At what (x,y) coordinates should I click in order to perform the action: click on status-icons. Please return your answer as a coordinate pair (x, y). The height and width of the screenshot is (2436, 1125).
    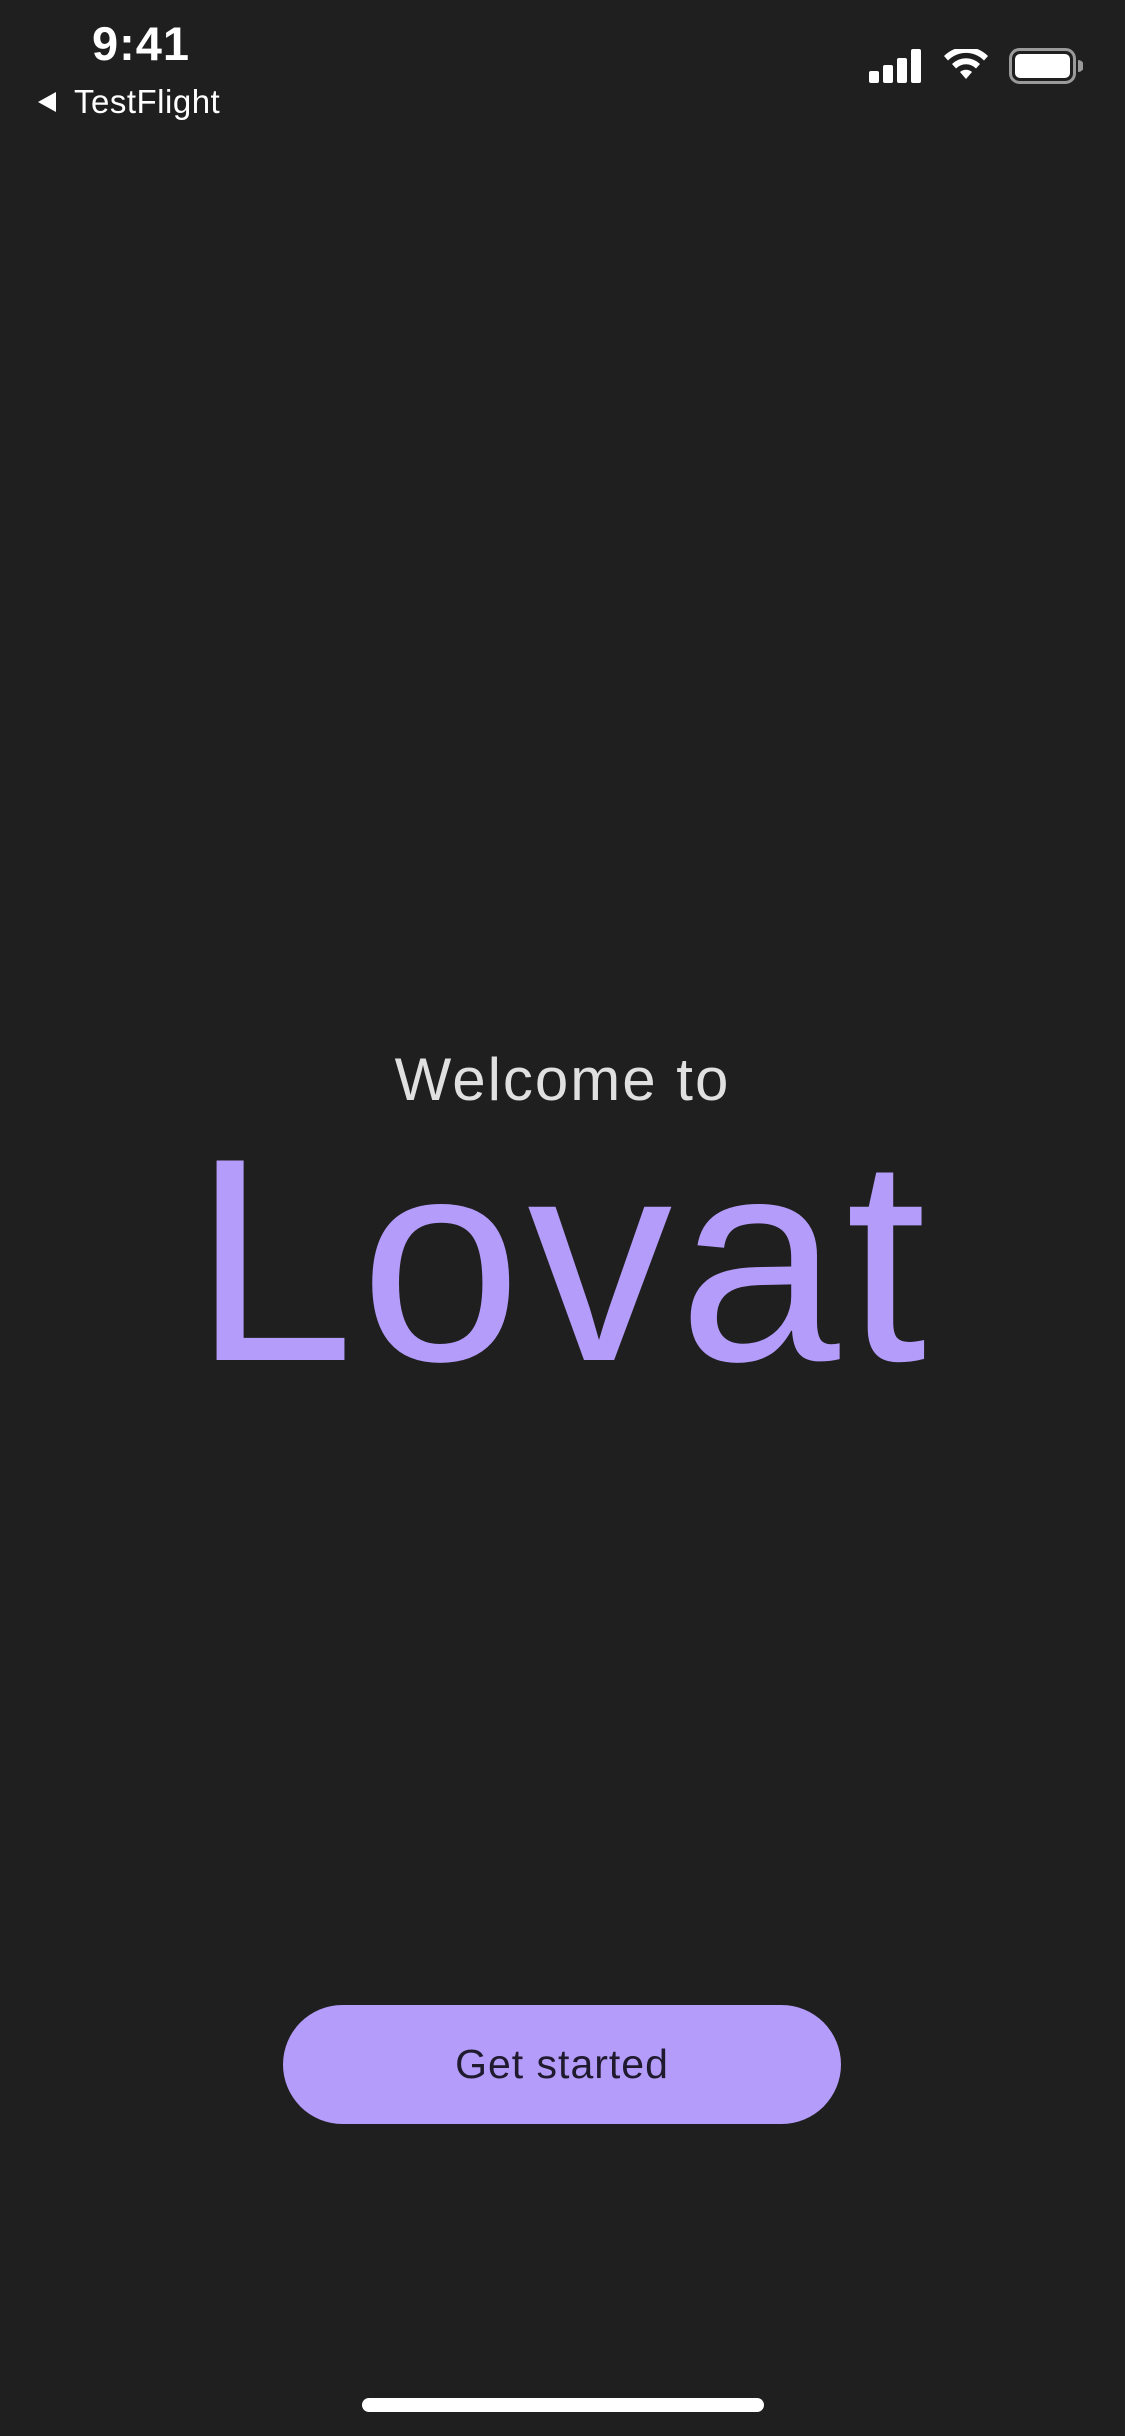
    Looking at the image, I should click on (976, 67).